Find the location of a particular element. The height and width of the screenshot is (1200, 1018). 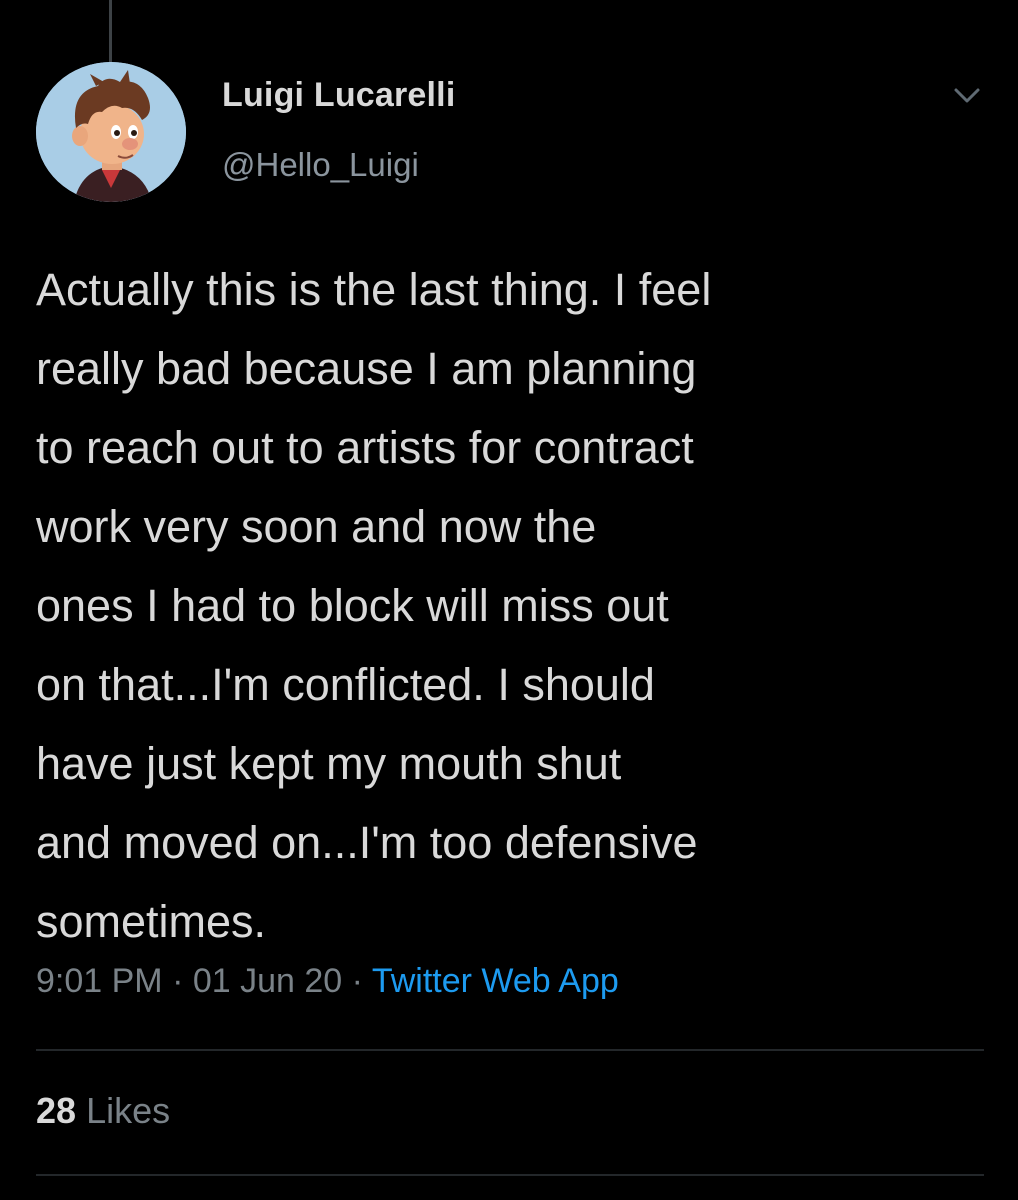

tweet-metadata: 9:01 PM · 01 Jun 20 · Twitter Web App is located at coordinates (327, 981).